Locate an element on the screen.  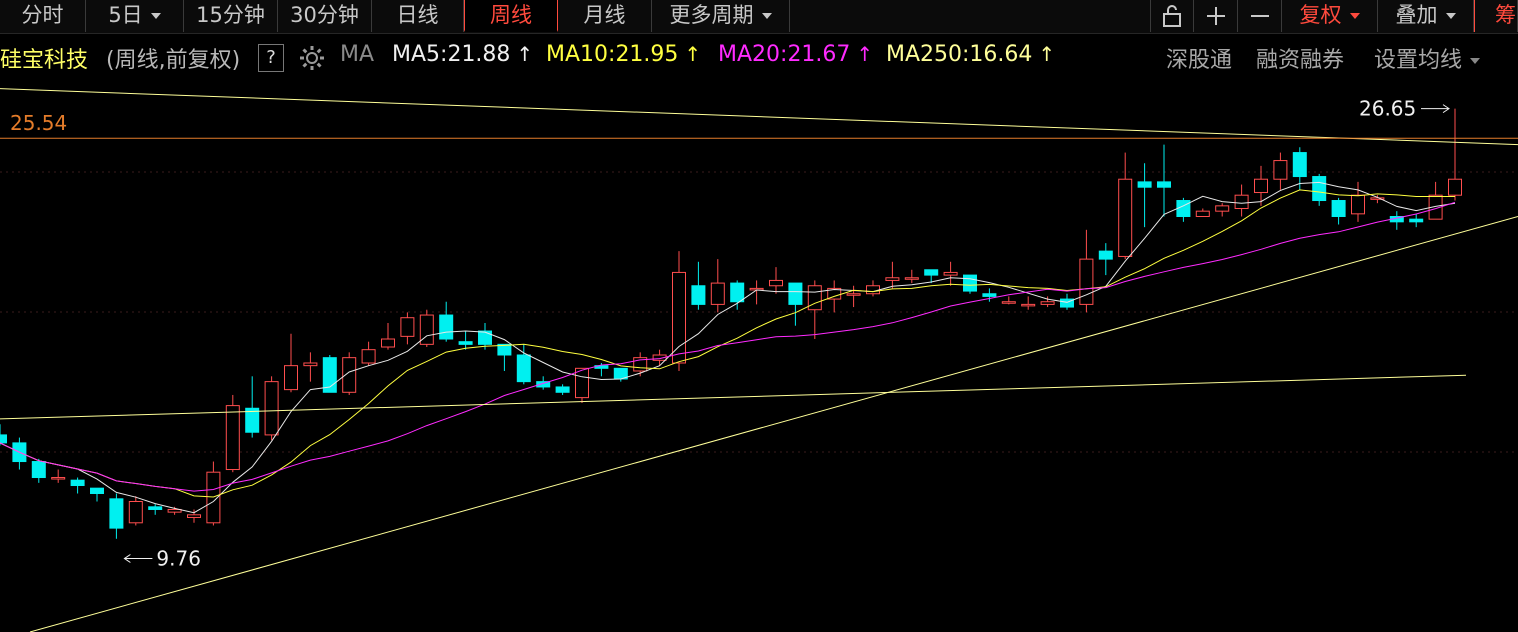
fuquan-label: 复权 is located at coordinates (1320, 15).